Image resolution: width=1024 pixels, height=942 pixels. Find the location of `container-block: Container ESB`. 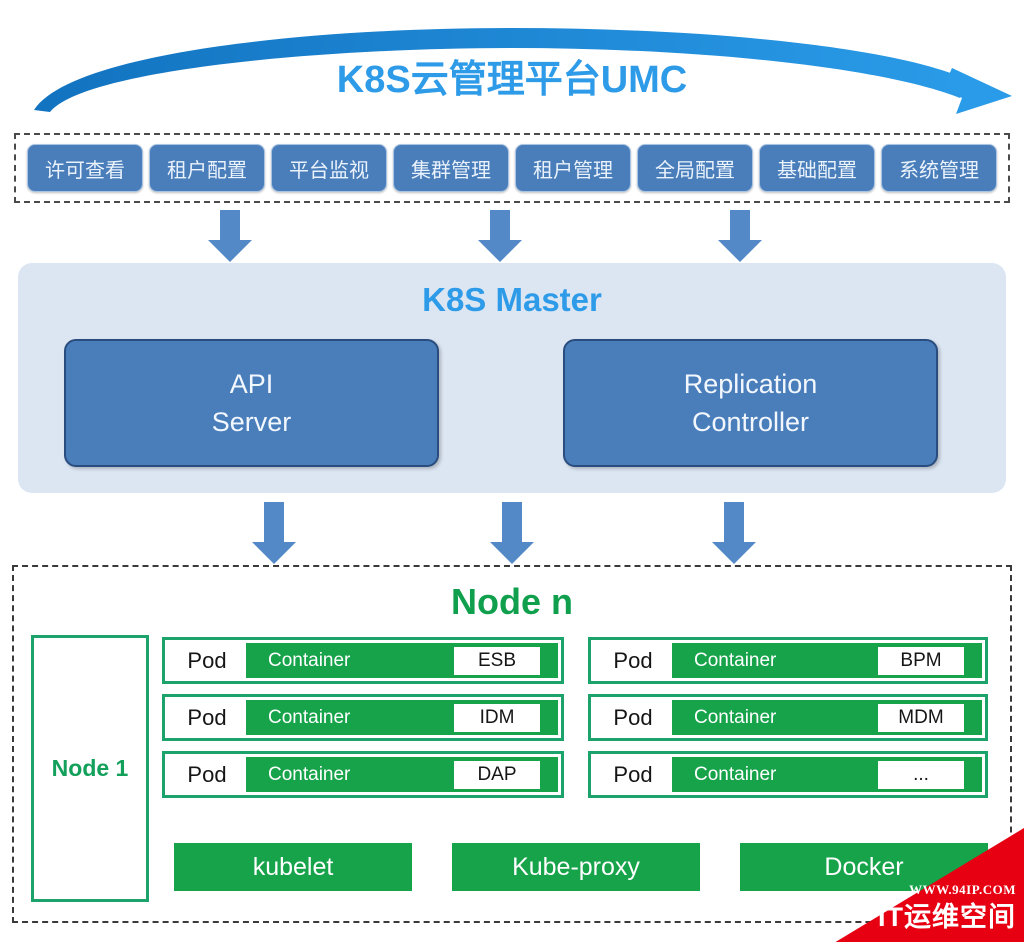

container-block: Container ESB is located at coordinates (402, 660).